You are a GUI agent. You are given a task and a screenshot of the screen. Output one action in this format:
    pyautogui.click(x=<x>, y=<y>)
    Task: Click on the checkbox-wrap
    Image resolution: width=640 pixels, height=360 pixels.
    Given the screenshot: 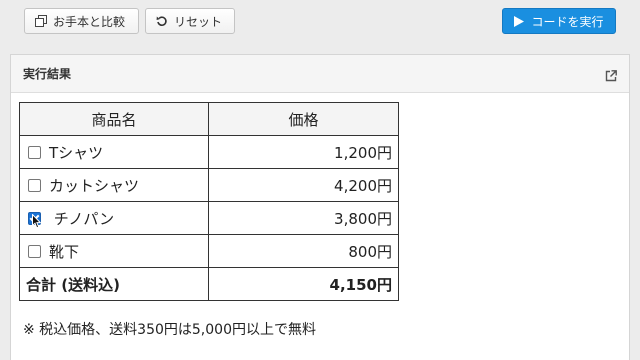 What is the action you would take?
    pyautogui.click(x=40, y=219)
    